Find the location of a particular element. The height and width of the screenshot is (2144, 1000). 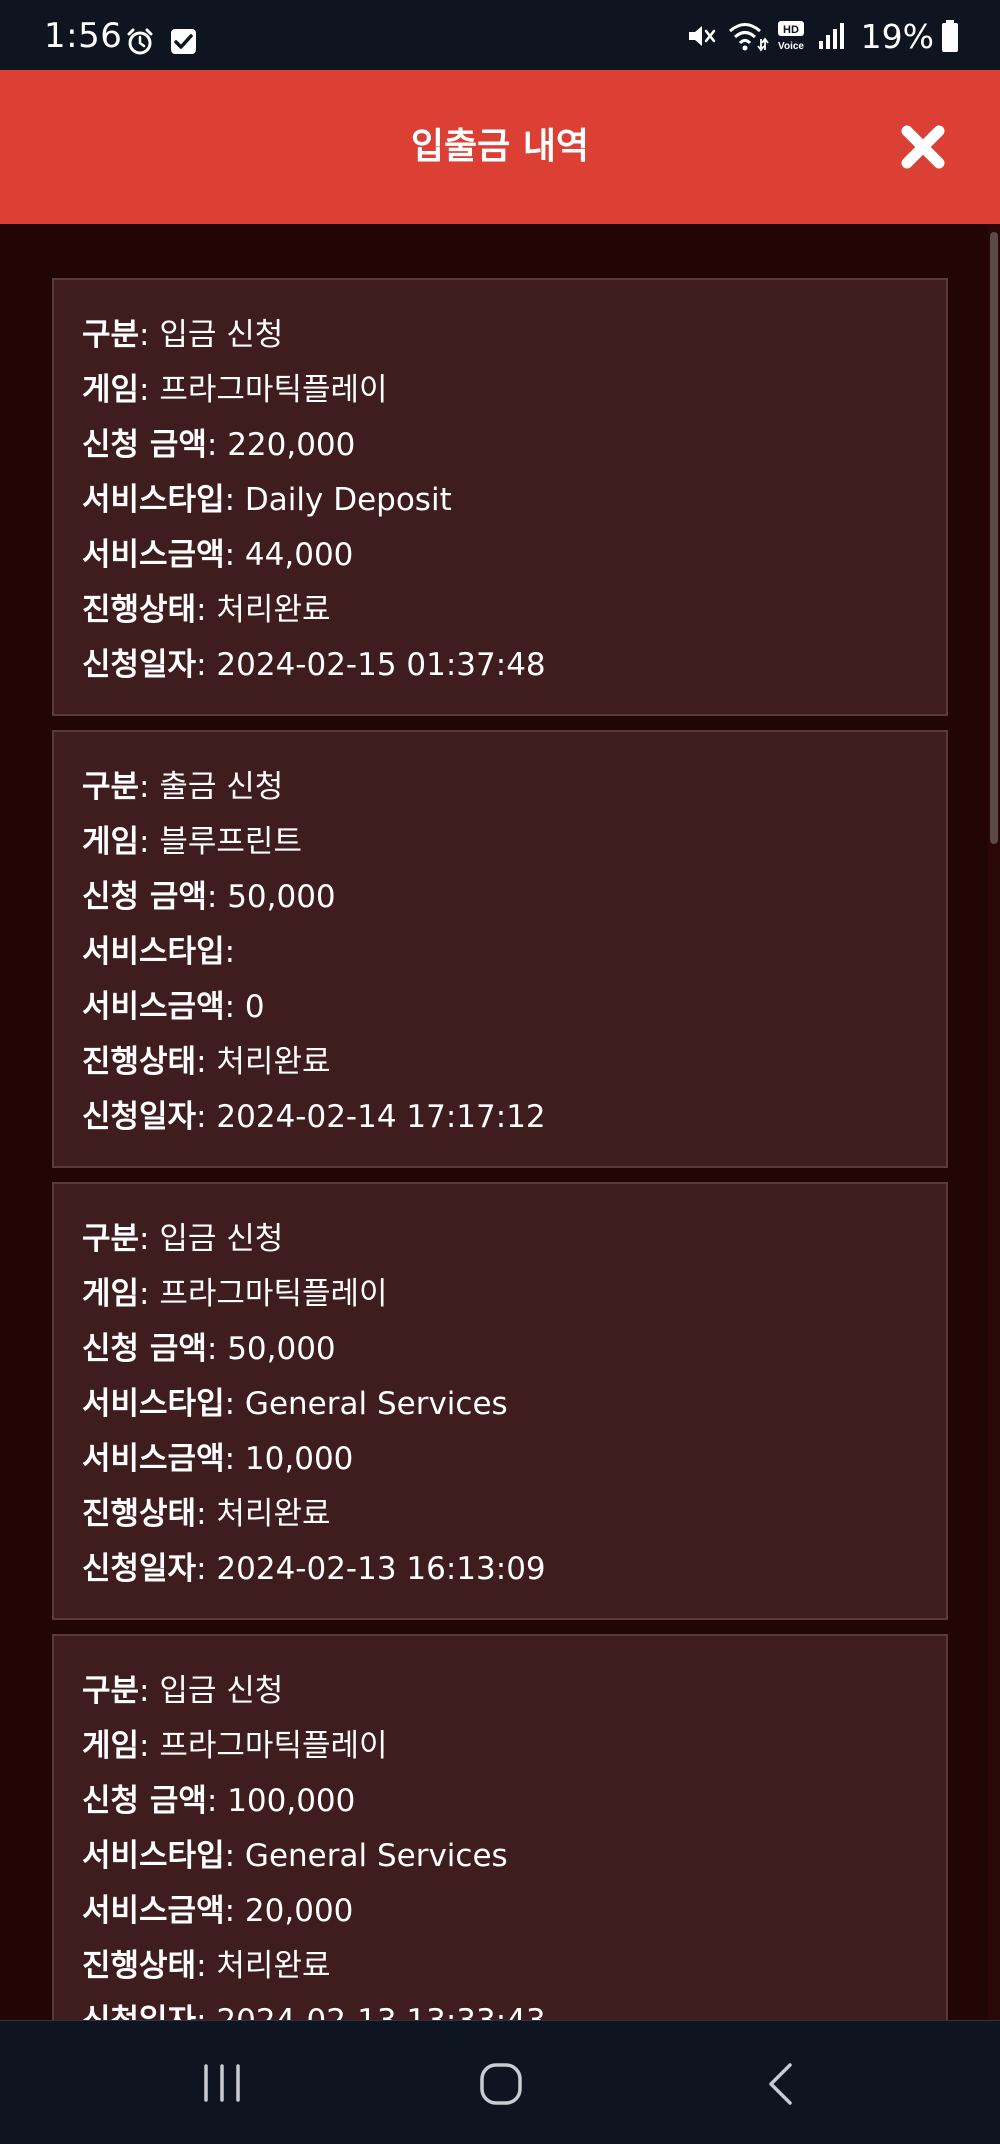

date-row: 신청일자: 2024-02-15 01:37:48 is located at coordinates (314, 665).